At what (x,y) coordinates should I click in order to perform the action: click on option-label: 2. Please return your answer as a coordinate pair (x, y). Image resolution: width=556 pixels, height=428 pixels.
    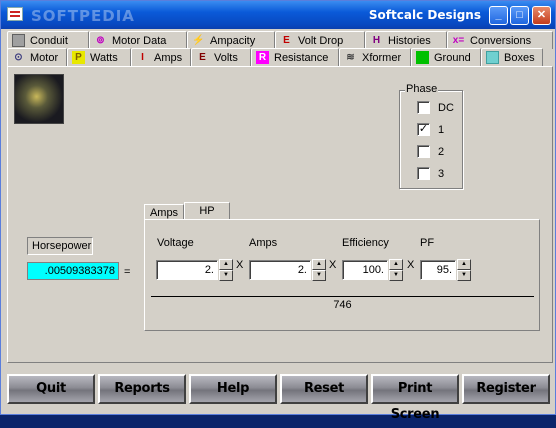
    Looking at the image, I should click on (441, 151).